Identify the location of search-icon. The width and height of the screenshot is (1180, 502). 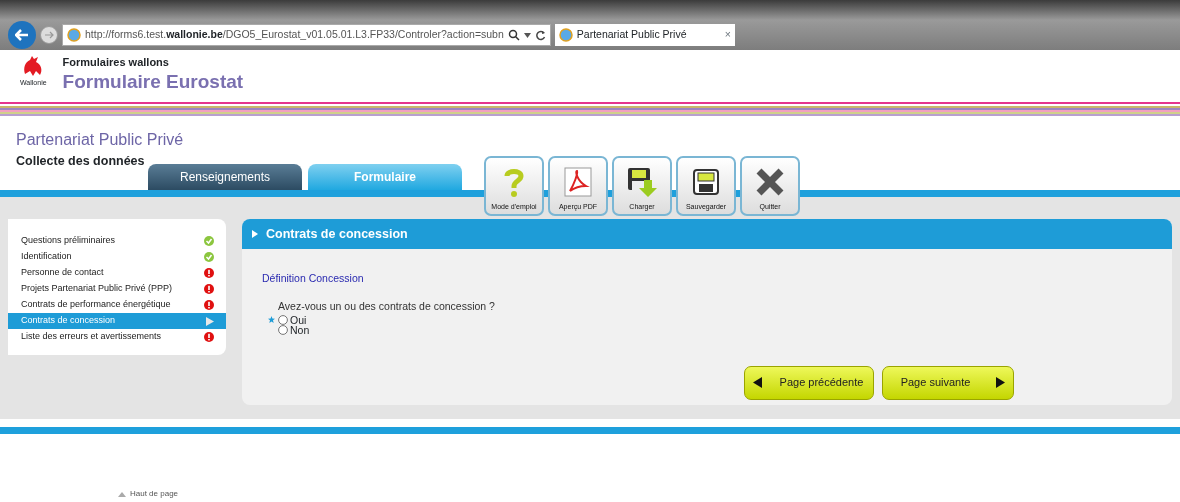
(513, 35).